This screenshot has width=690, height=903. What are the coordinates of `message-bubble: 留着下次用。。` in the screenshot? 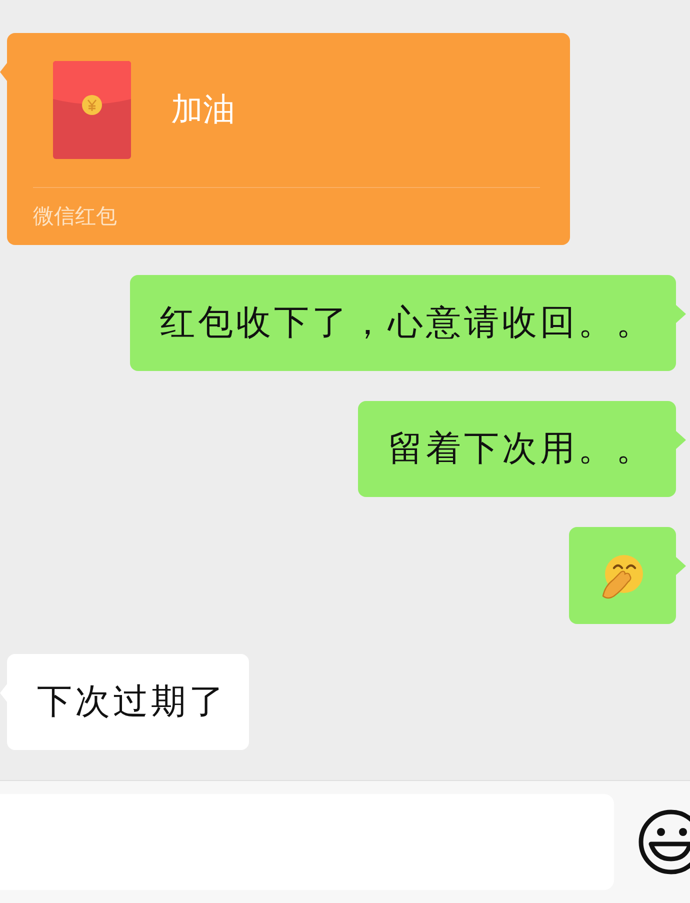 It's located at (517, 449).